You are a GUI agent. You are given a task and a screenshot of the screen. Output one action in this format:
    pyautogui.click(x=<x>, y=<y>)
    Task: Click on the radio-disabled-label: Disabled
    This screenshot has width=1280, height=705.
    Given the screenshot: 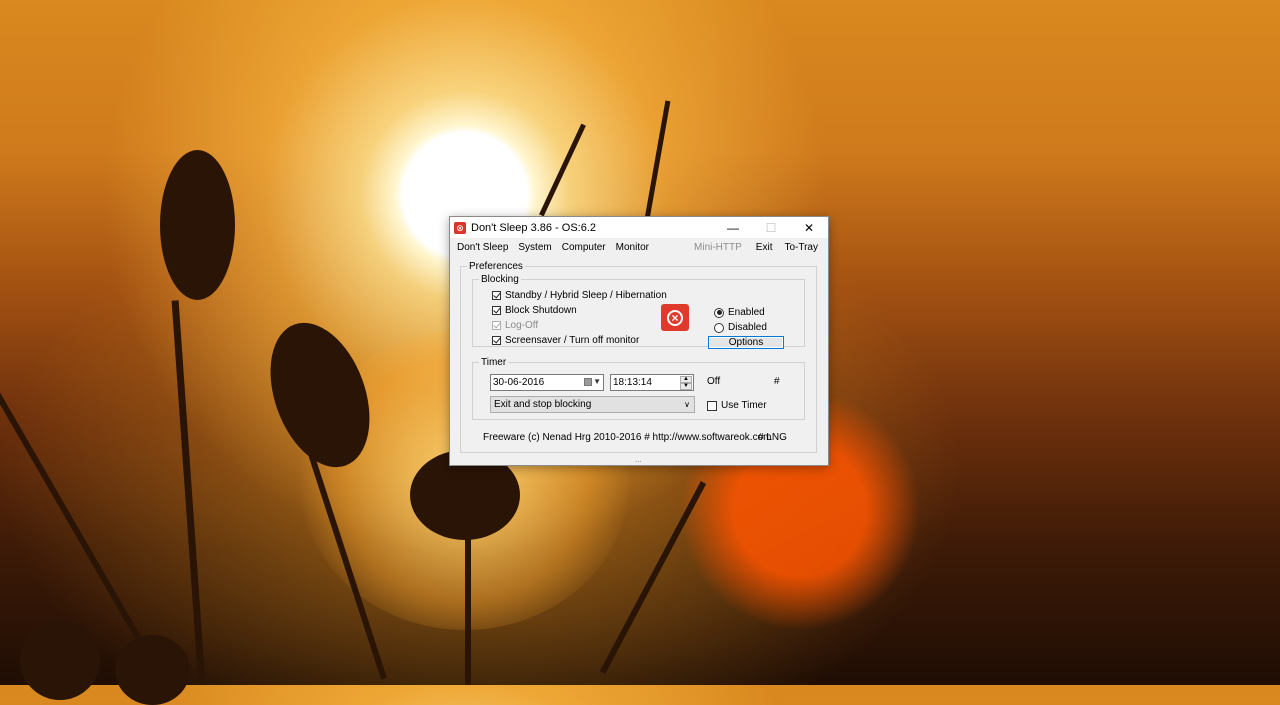 What is the action you would take?
    pyautogui.click(x=747, y=327)
    